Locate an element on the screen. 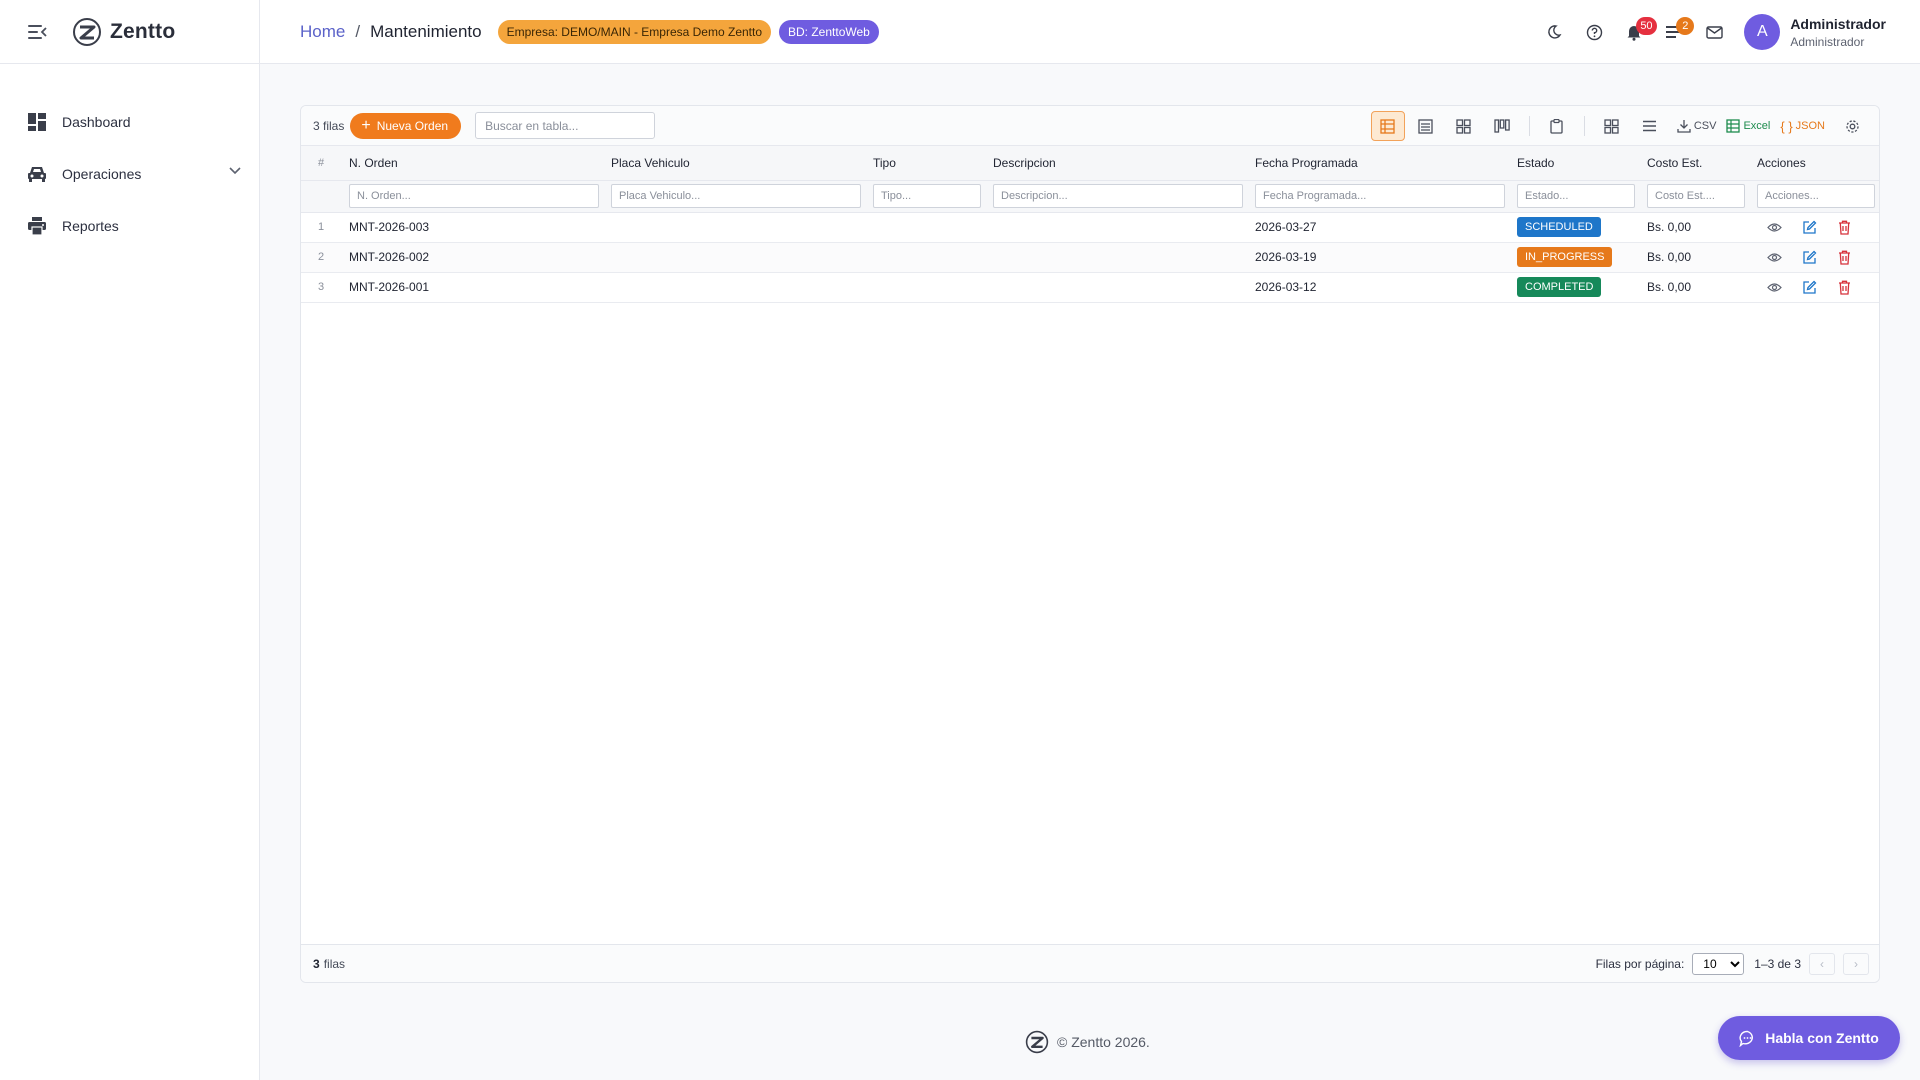  dashboard-icon is located at coordinates (37, 122).